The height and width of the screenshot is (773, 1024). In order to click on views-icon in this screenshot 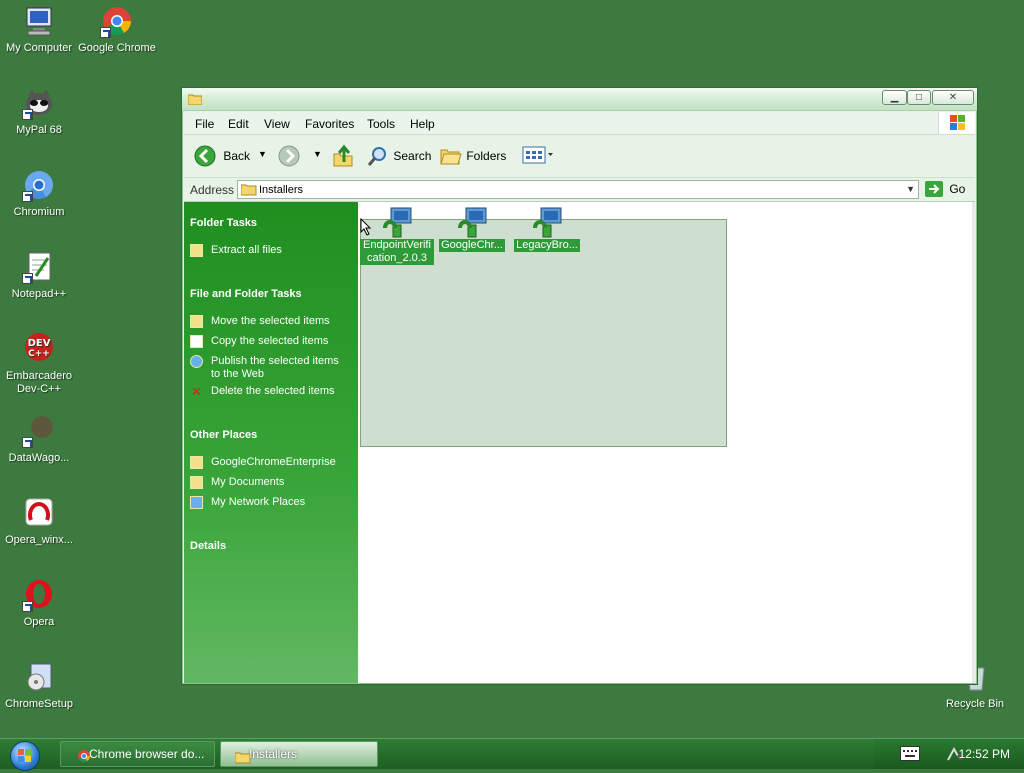, I will do `click(537, 155)`.